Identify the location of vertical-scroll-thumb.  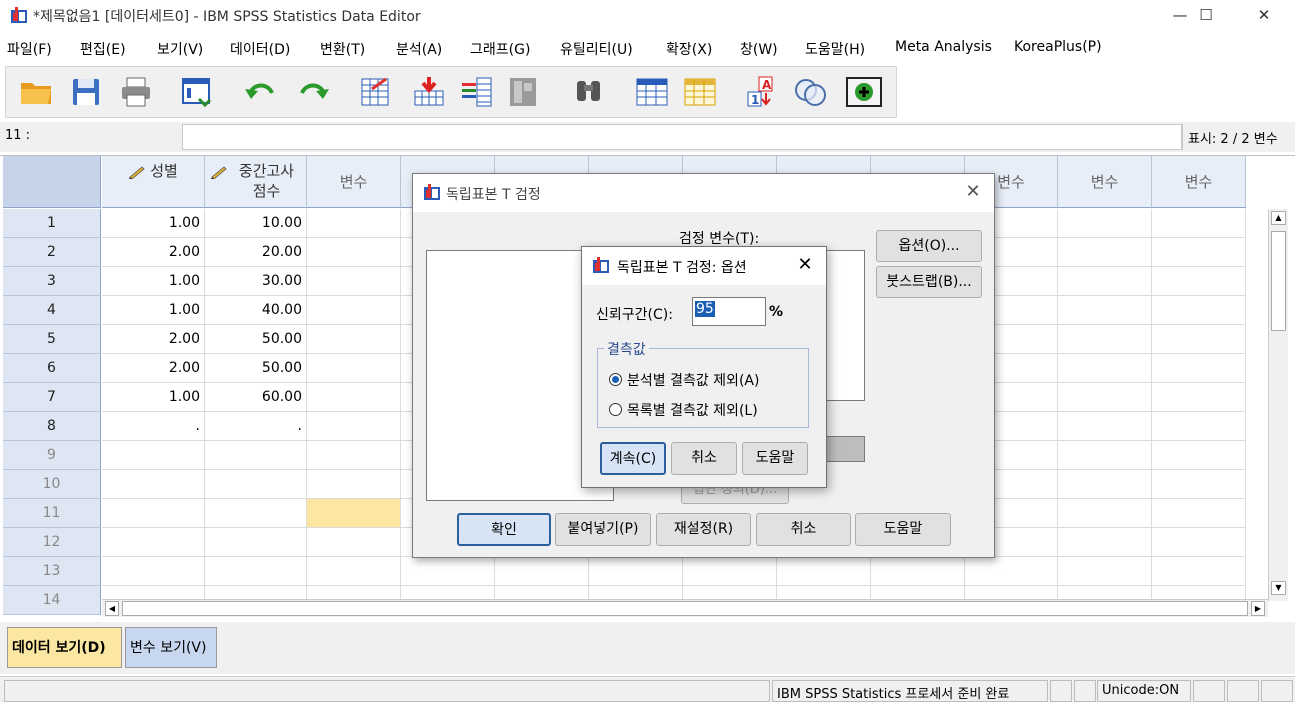
(1278, 281).